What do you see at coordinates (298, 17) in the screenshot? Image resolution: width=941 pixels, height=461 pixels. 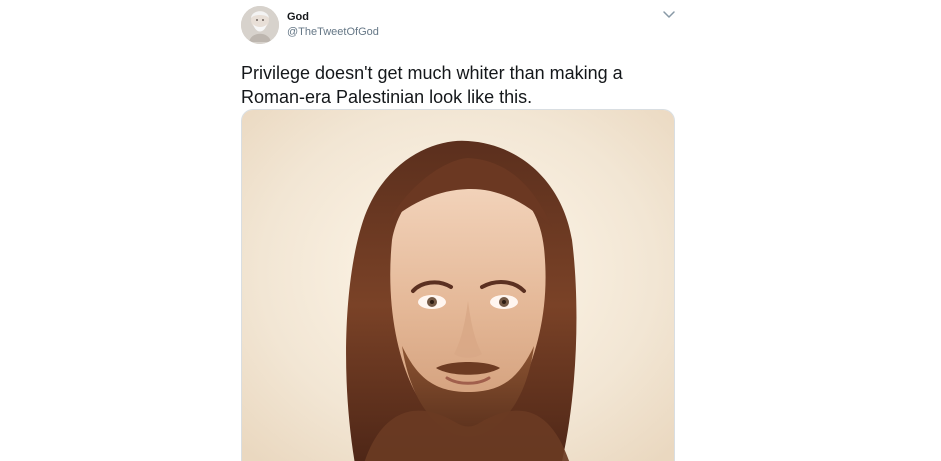 I see `author-name: God` at bounding box center [298, 17].